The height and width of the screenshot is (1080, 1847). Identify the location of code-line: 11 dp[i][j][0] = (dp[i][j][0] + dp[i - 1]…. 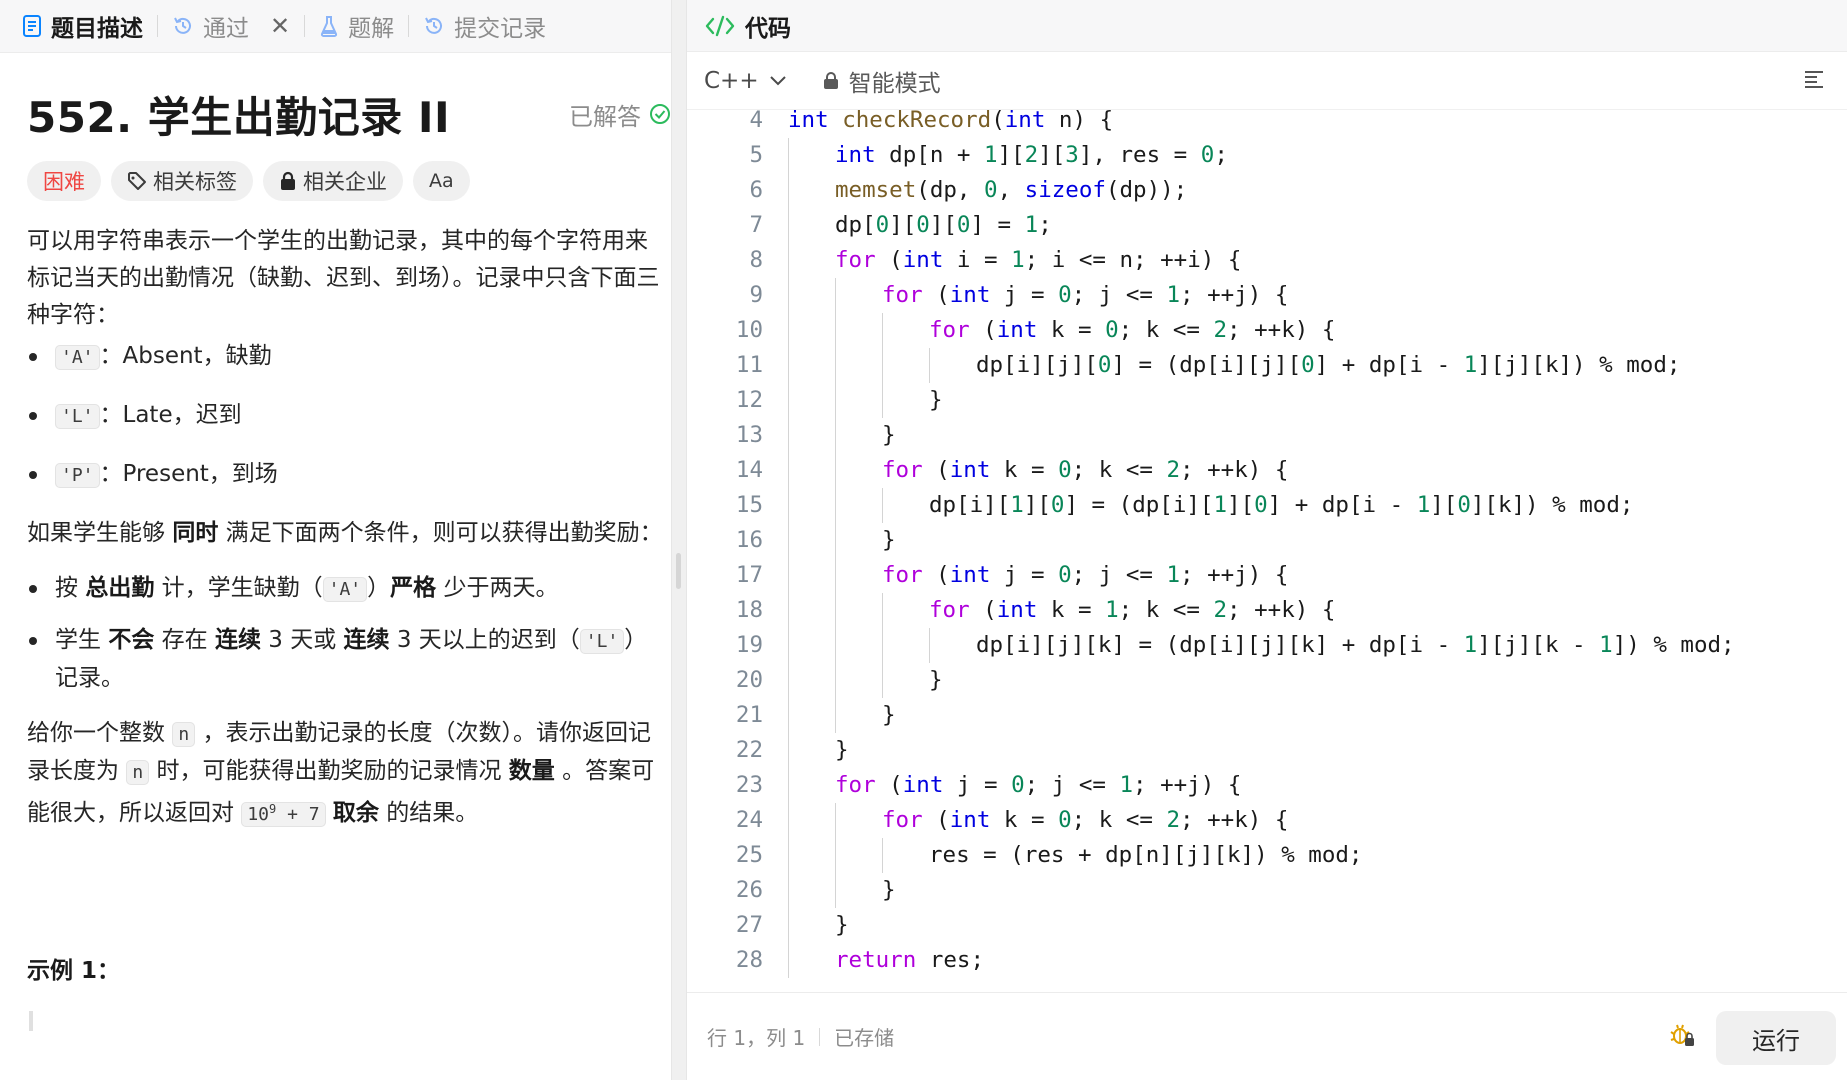
(1267, 365).